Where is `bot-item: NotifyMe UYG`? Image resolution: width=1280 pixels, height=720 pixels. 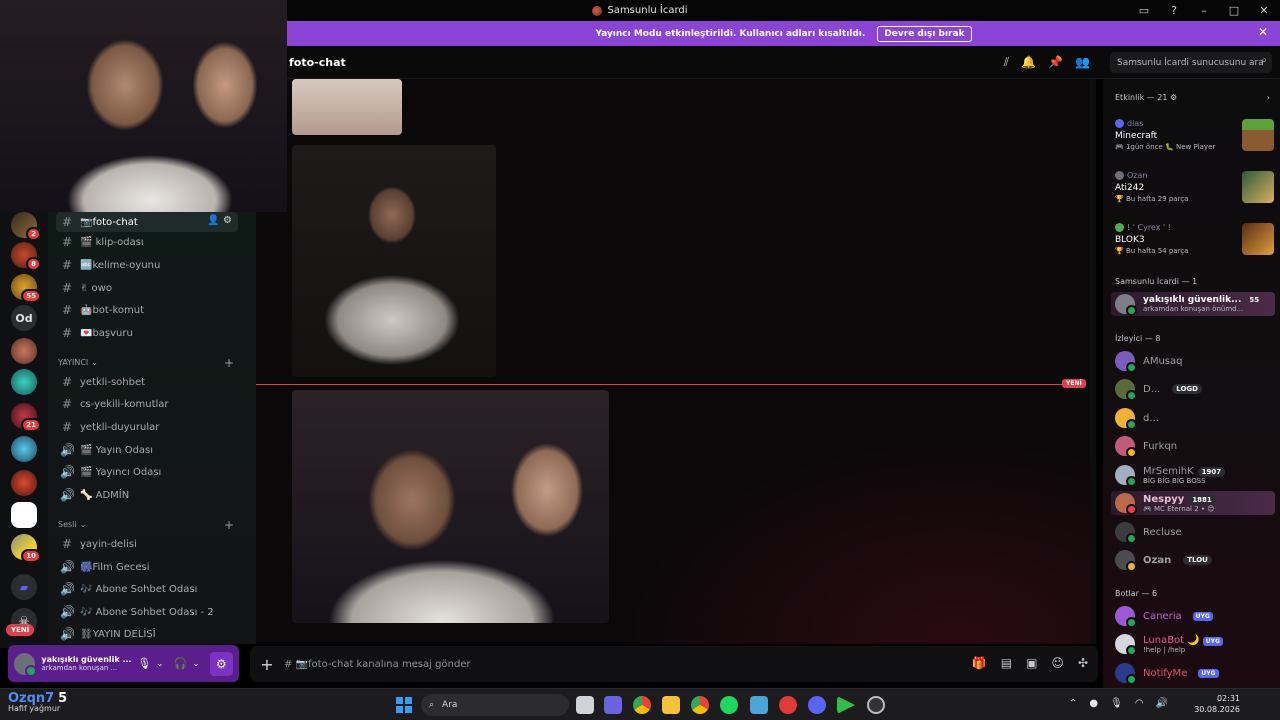
bot-item: NotifyMe UYG is located at coordinates (1195, 673).